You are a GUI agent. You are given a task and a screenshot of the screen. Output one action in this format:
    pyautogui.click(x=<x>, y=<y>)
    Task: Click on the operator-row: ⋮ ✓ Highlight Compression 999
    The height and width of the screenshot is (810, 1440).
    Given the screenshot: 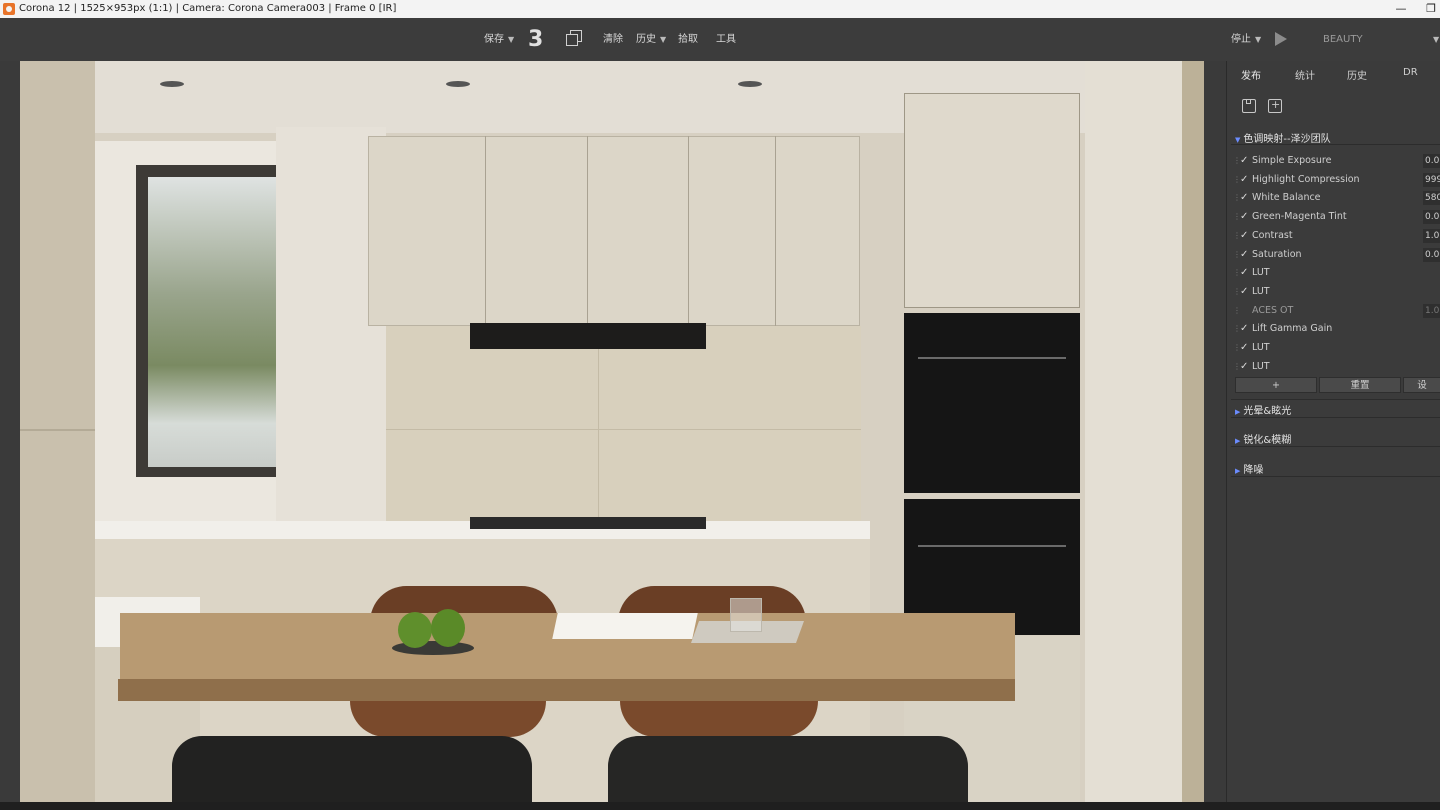 What is the action you would take?
    pyautogui.click(x=1333, y=180)
    